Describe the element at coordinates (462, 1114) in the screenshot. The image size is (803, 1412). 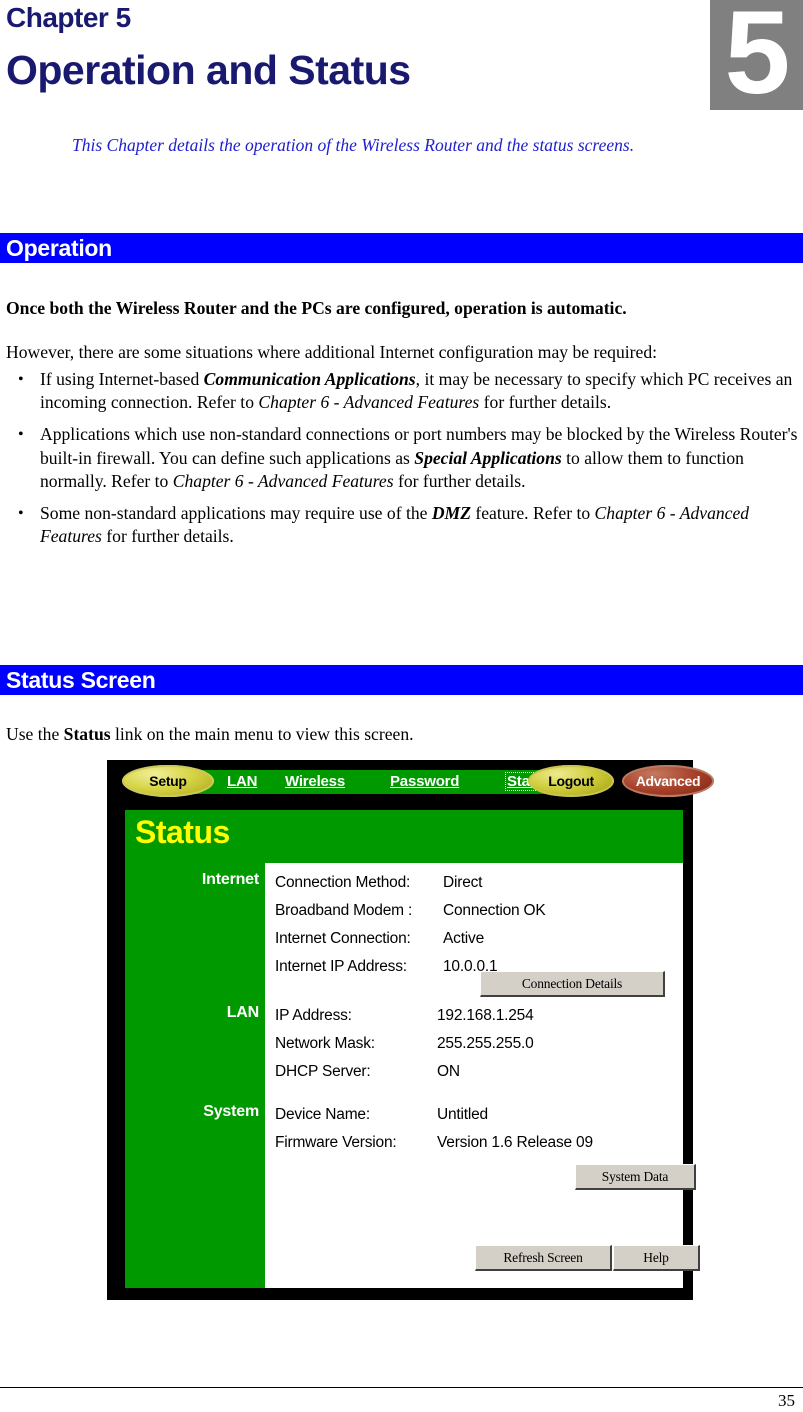
I see `status-row-value: Untitled` at that location.